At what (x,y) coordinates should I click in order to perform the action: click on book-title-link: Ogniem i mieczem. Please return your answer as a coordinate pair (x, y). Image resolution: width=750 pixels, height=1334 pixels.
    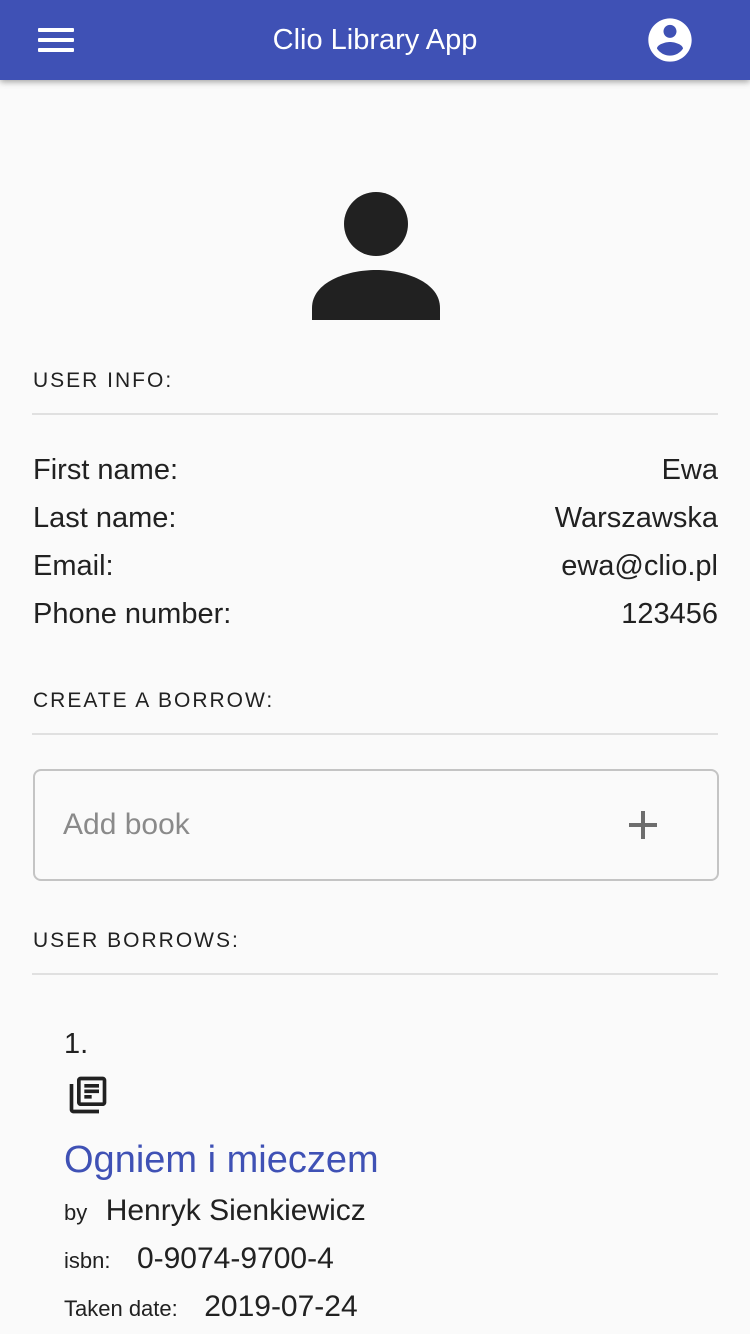
    Looking at the image, I should click on (221, 1160).